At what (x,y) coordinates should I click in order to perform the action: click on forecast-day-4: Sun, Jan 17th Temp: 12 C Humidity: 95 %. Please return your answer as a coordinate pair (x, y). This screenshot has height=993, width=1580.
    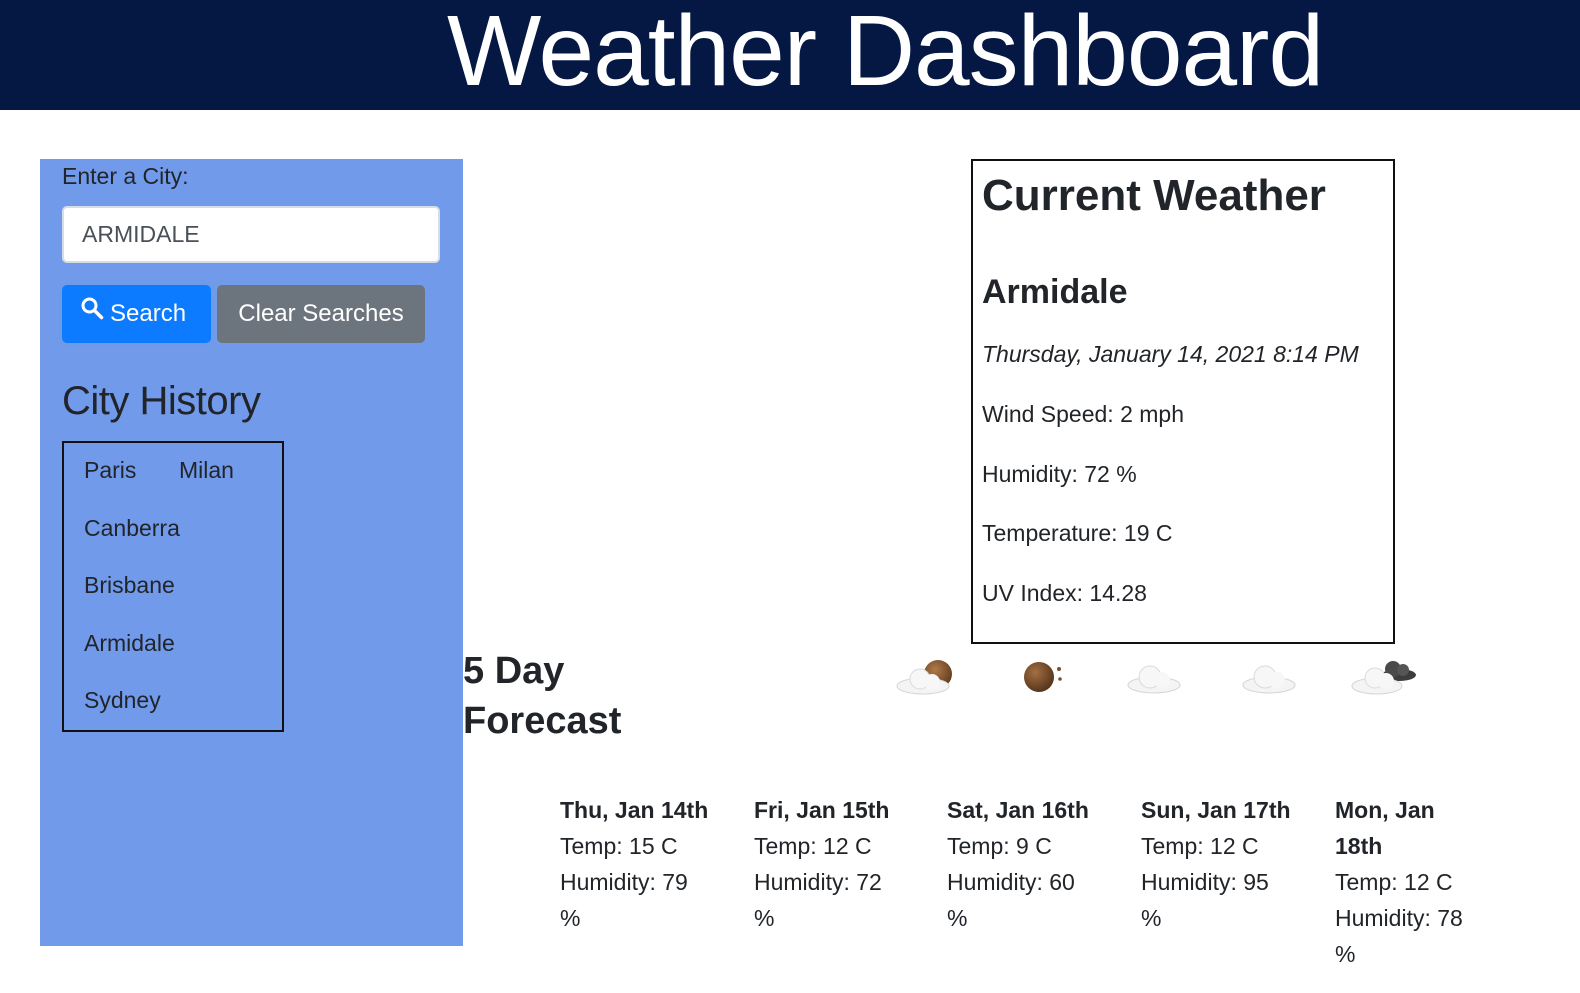
    Looking at the image, I should click on (1216, 864).